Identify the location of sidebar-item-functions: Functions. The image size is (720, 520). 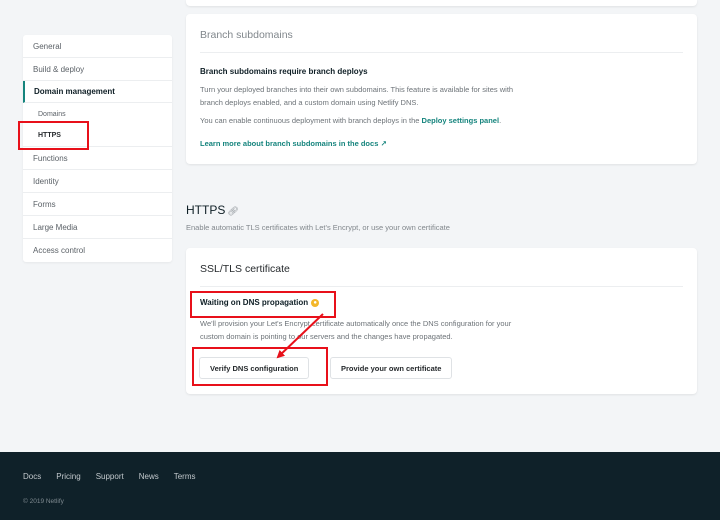
(97, 158).